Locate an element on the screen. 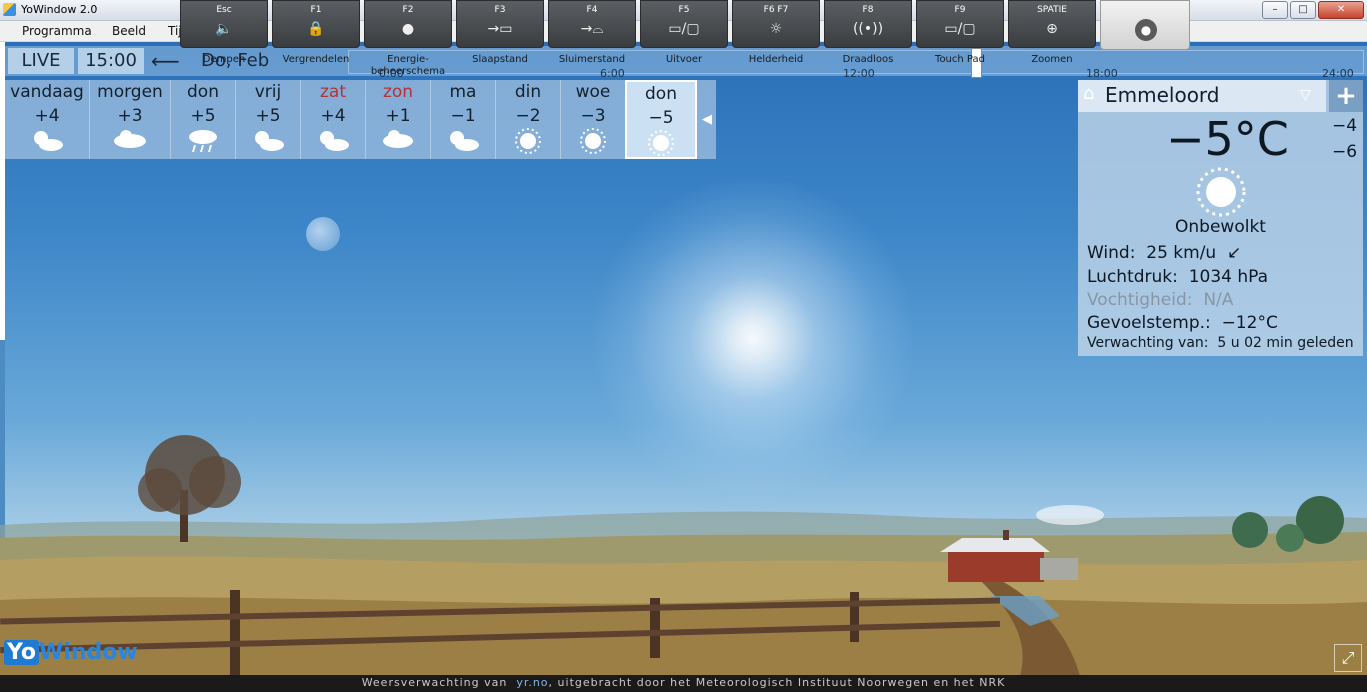 This screenshot has width=1367, height=692. fkey-key: F8 is located at coordinates (868, 10).